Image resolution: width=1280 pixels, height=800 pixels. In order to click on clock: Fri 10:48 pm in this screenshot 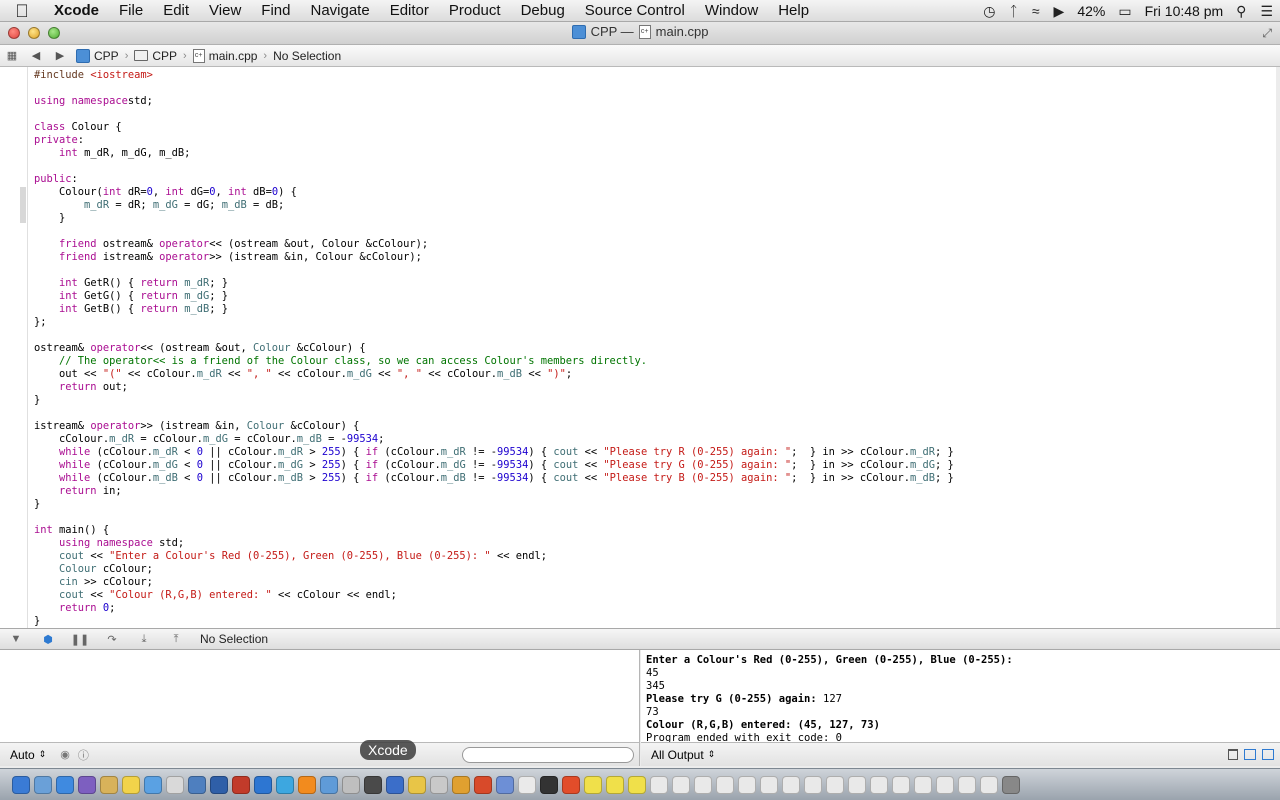, I will do `click(1184, 11)`.